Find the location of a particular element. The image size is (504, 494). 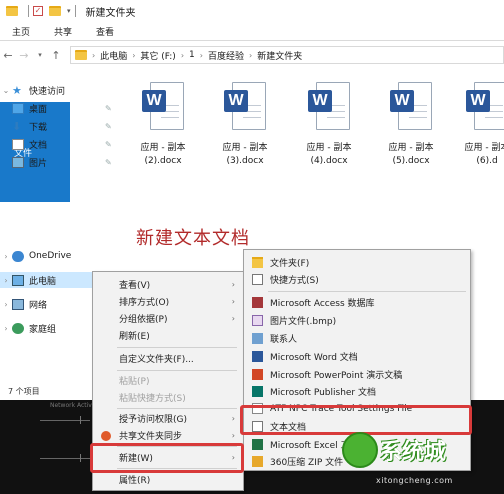

address-bar: › 此电脑 › 其它 (F:) › 1 › 百度经验 › 新建文件夹 is located at coordinates (287, 55).